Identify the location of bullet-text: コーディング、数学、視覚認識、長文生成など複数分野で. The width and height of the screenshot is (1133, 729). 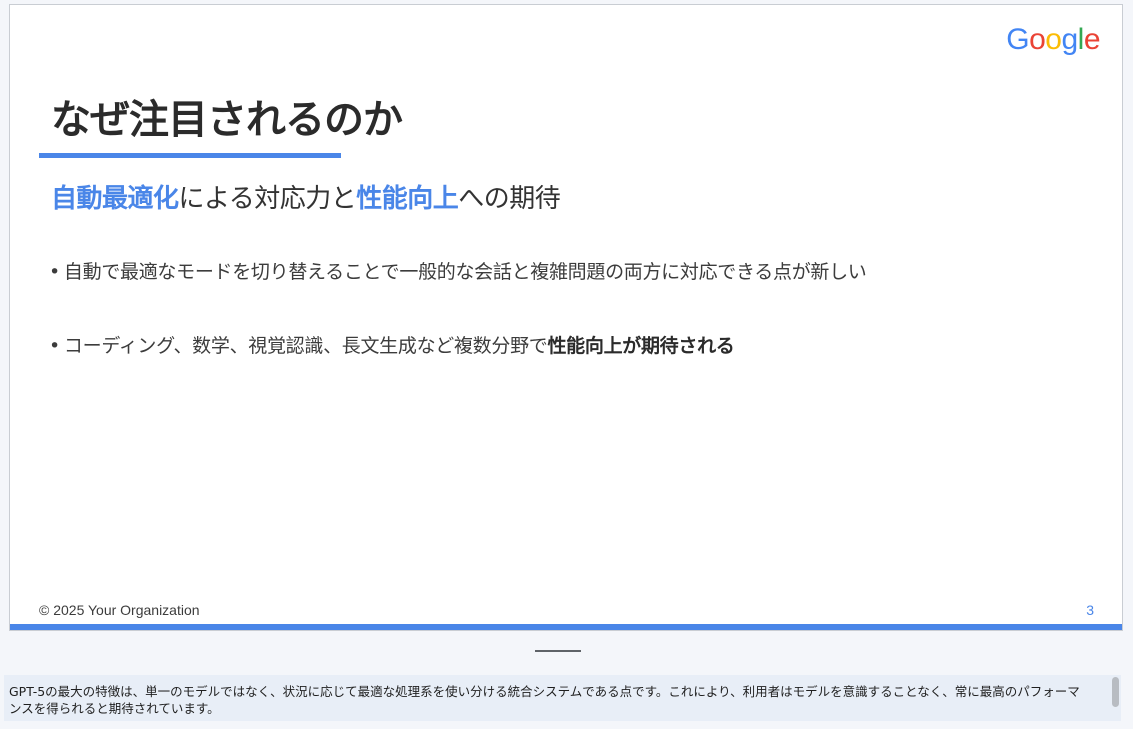
(305, 346).